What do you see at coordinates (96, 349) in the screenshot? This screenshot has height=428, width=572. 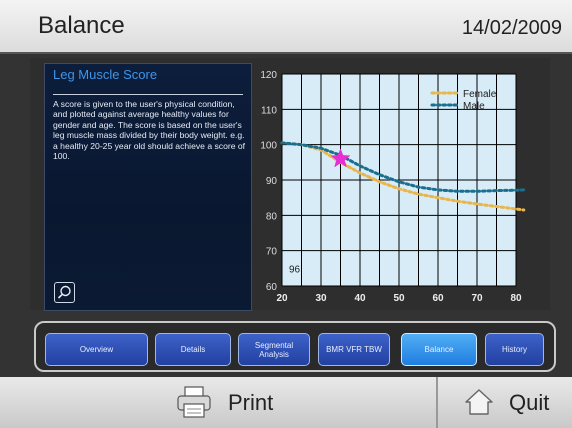 I see `tab-overview: Overview` at bounding box center [96, 349].